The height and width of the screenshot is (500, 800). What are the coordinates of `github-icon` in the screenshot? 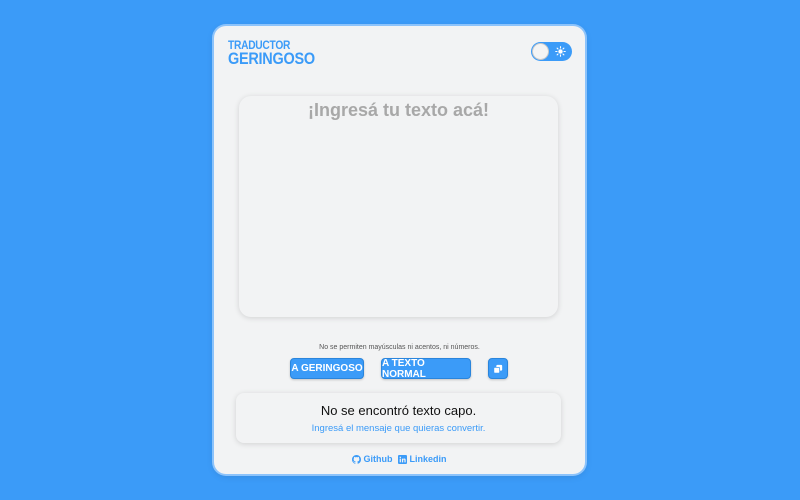 It's located at (357, 459).